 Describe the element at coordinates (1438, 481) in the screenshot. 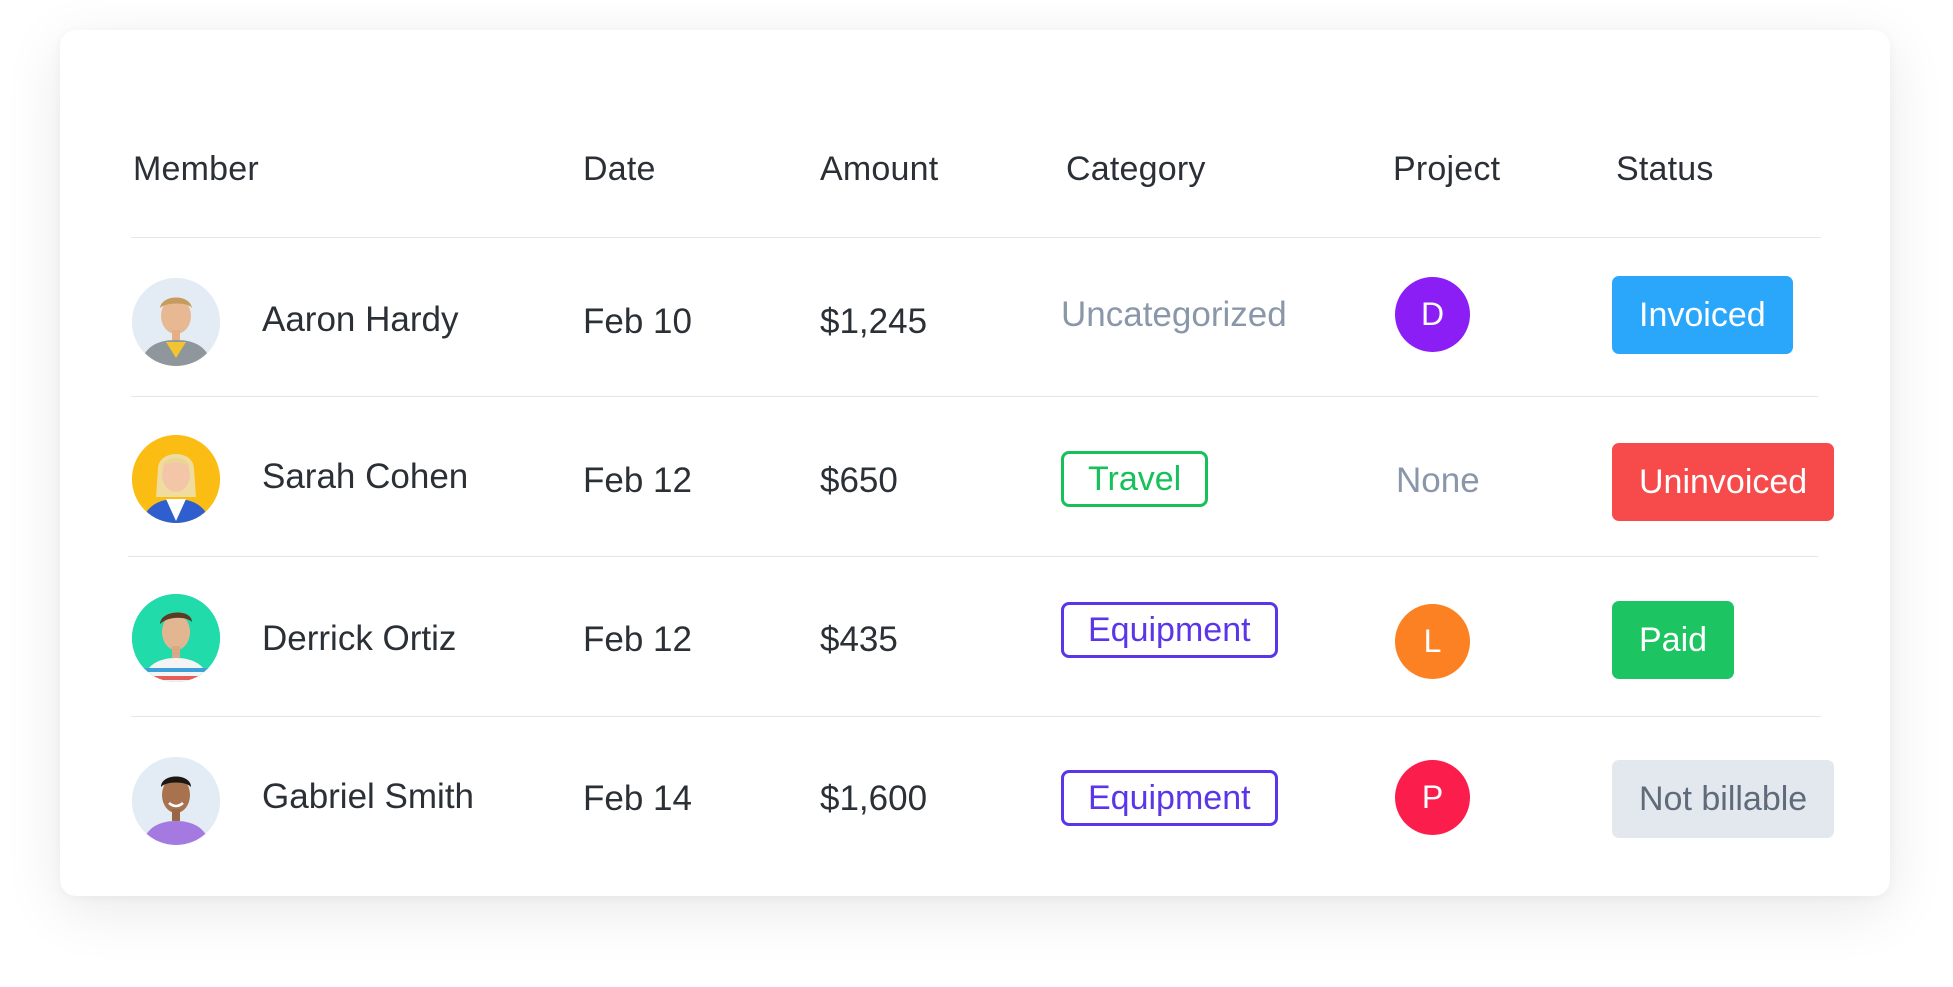

I see `project-none: None` at that location.